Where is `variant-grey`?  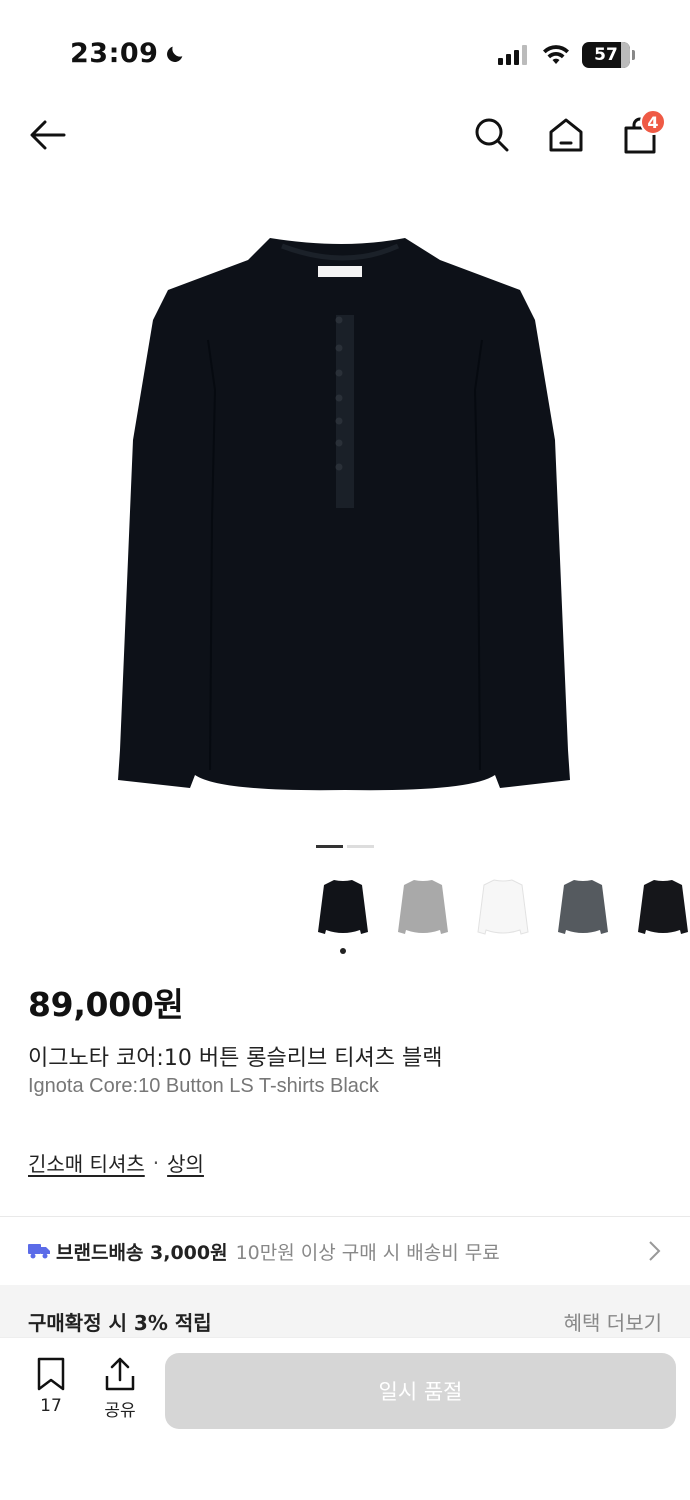
variant-grey is located at coordinates (423, 907).